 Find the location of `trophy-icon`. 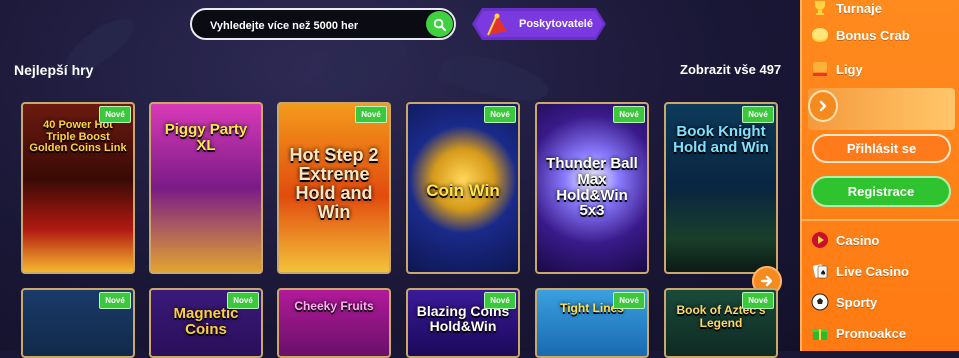

trophy-icon is located at coordinates (820, 9).